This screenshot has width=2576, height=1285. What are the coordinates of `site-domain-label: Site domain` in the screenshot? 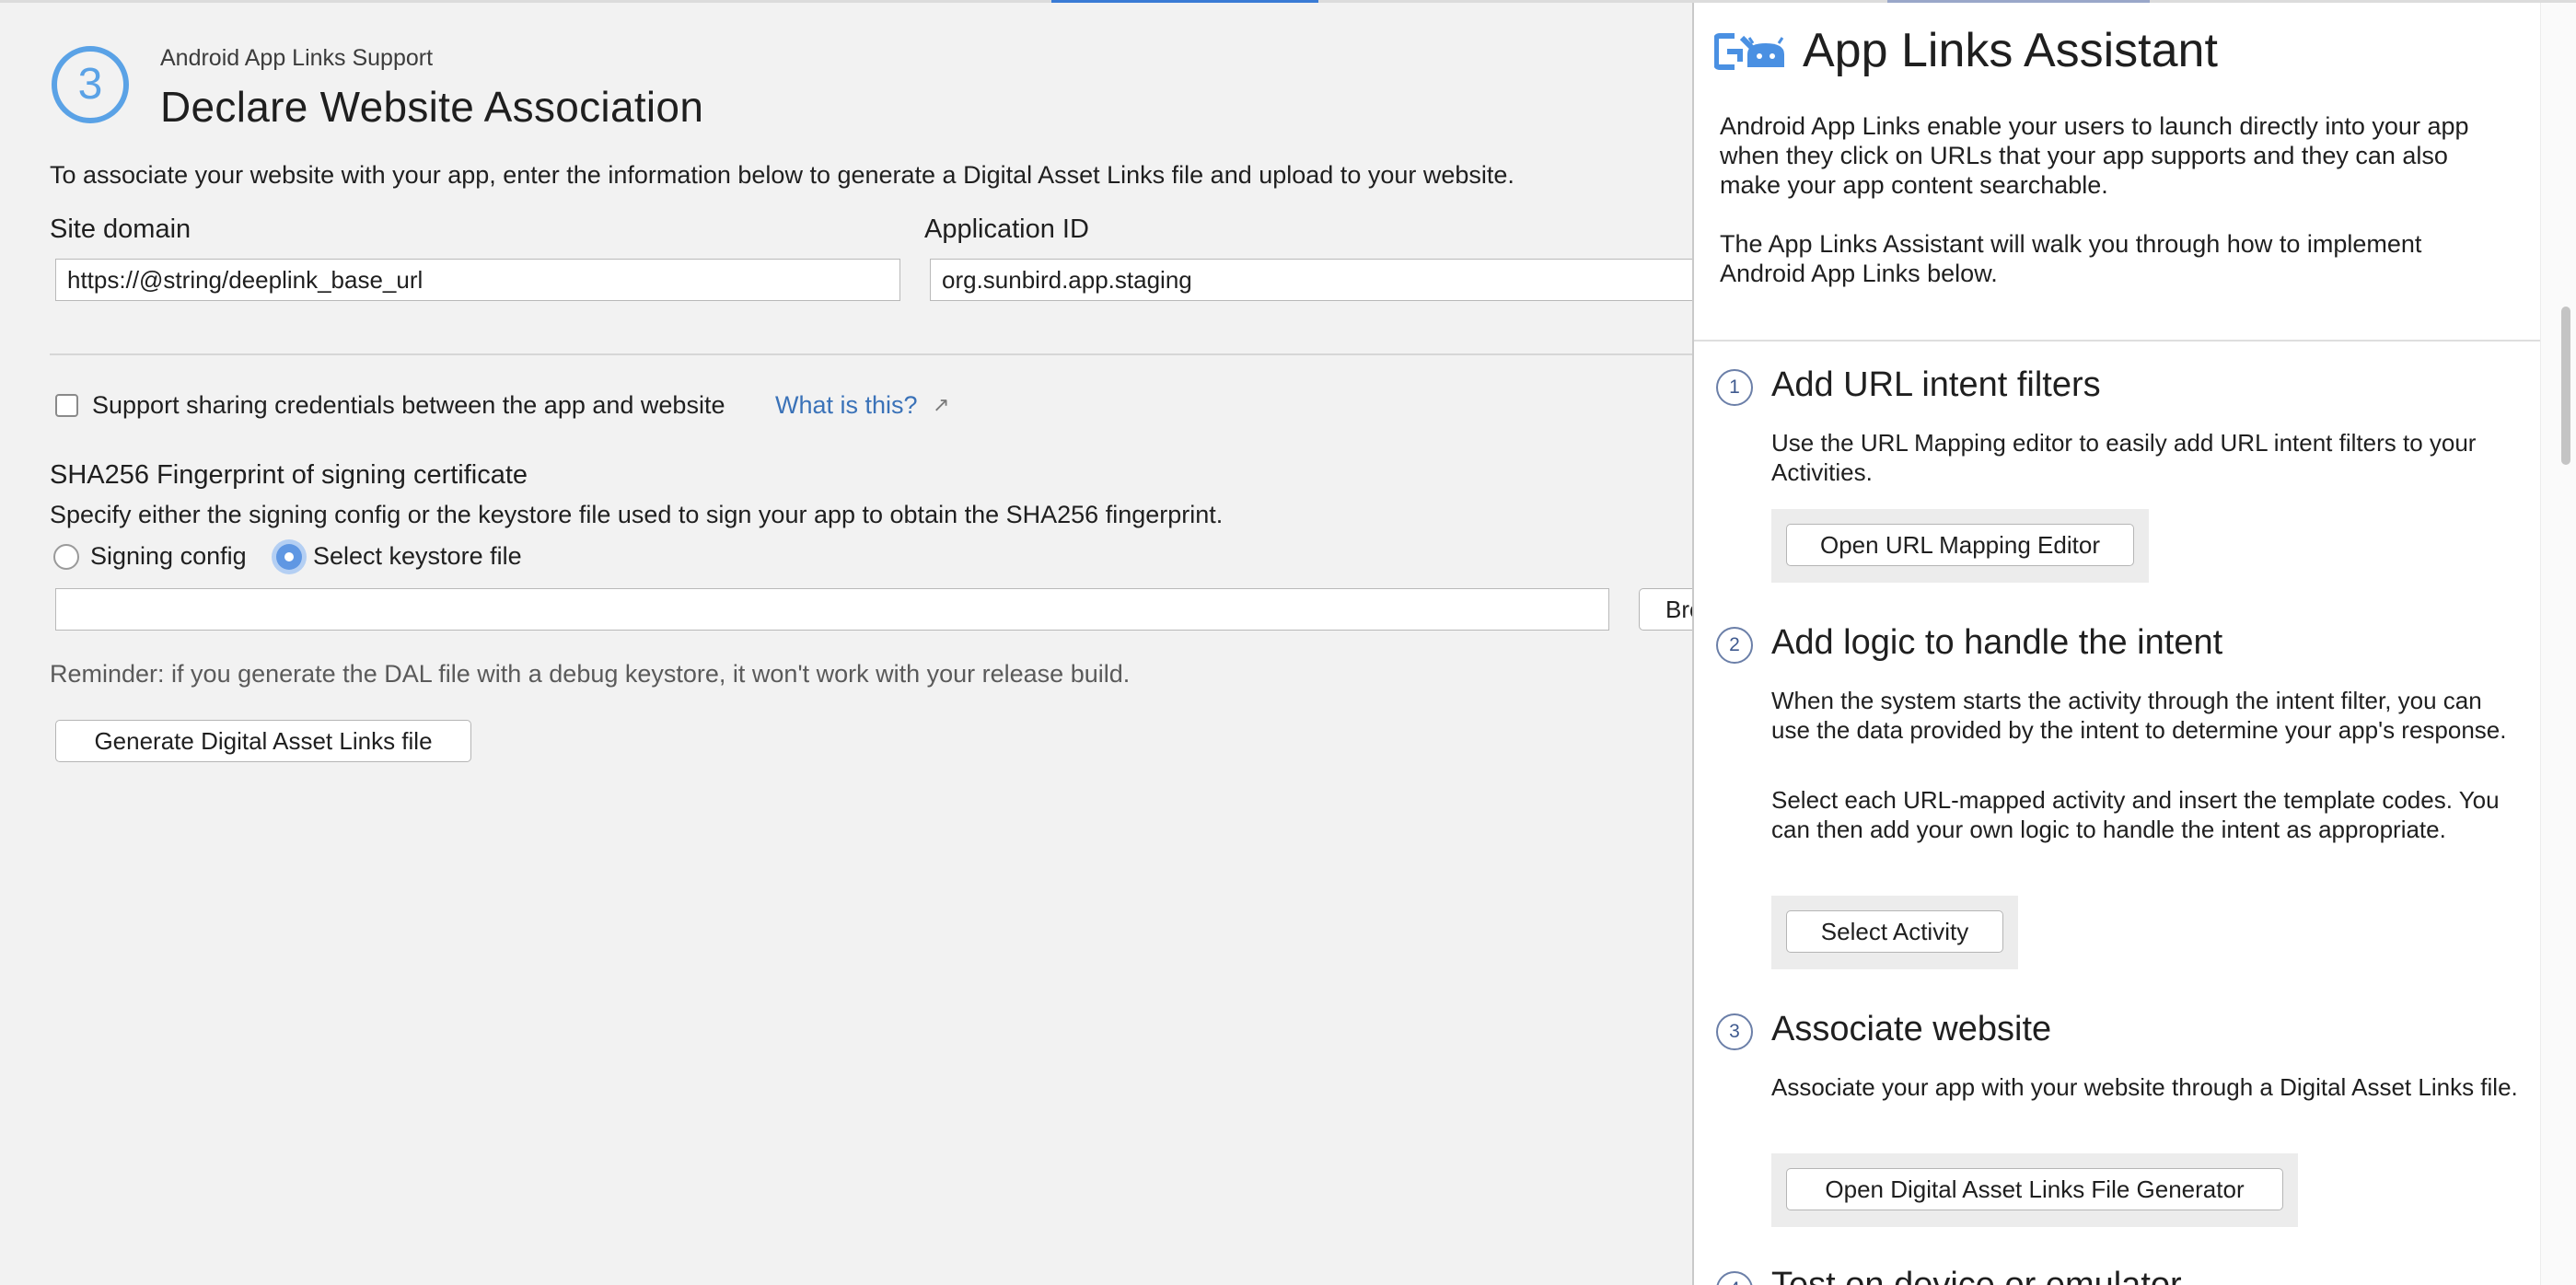 It's located at (120, 229).